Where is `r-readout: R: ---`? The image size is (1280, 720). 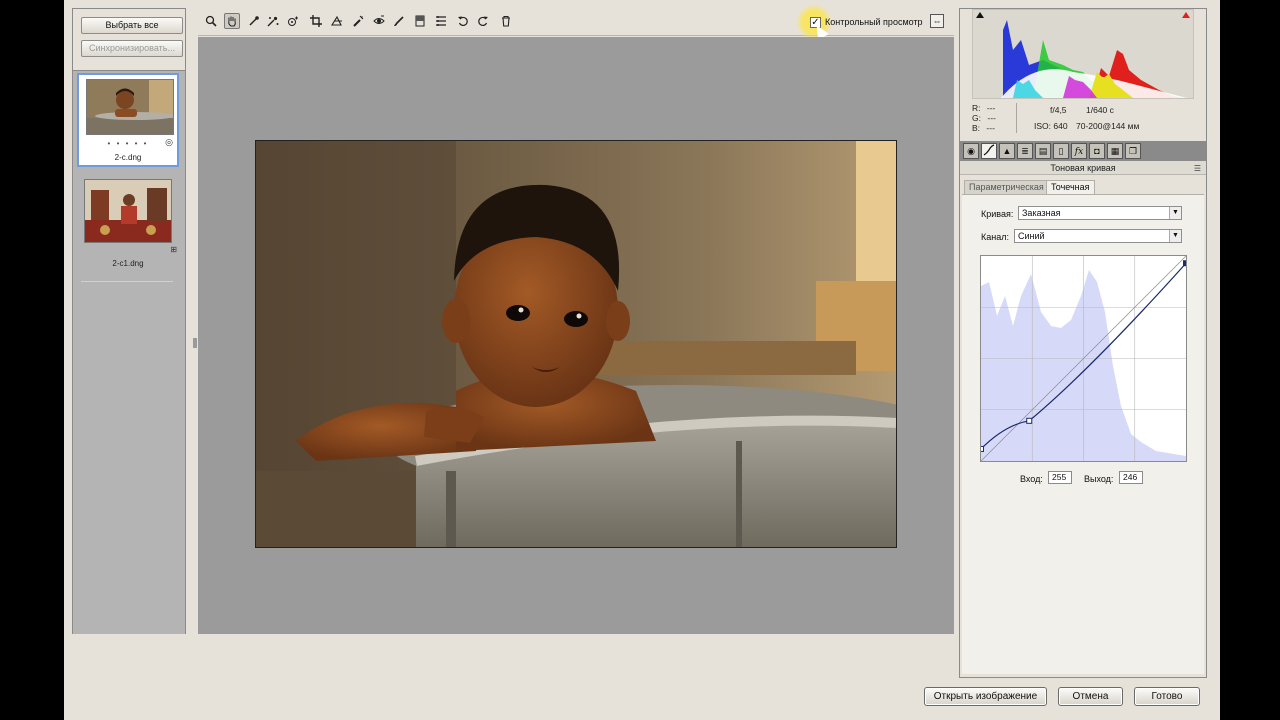 r-readout: R: --- is located at coordinates (983, 108).